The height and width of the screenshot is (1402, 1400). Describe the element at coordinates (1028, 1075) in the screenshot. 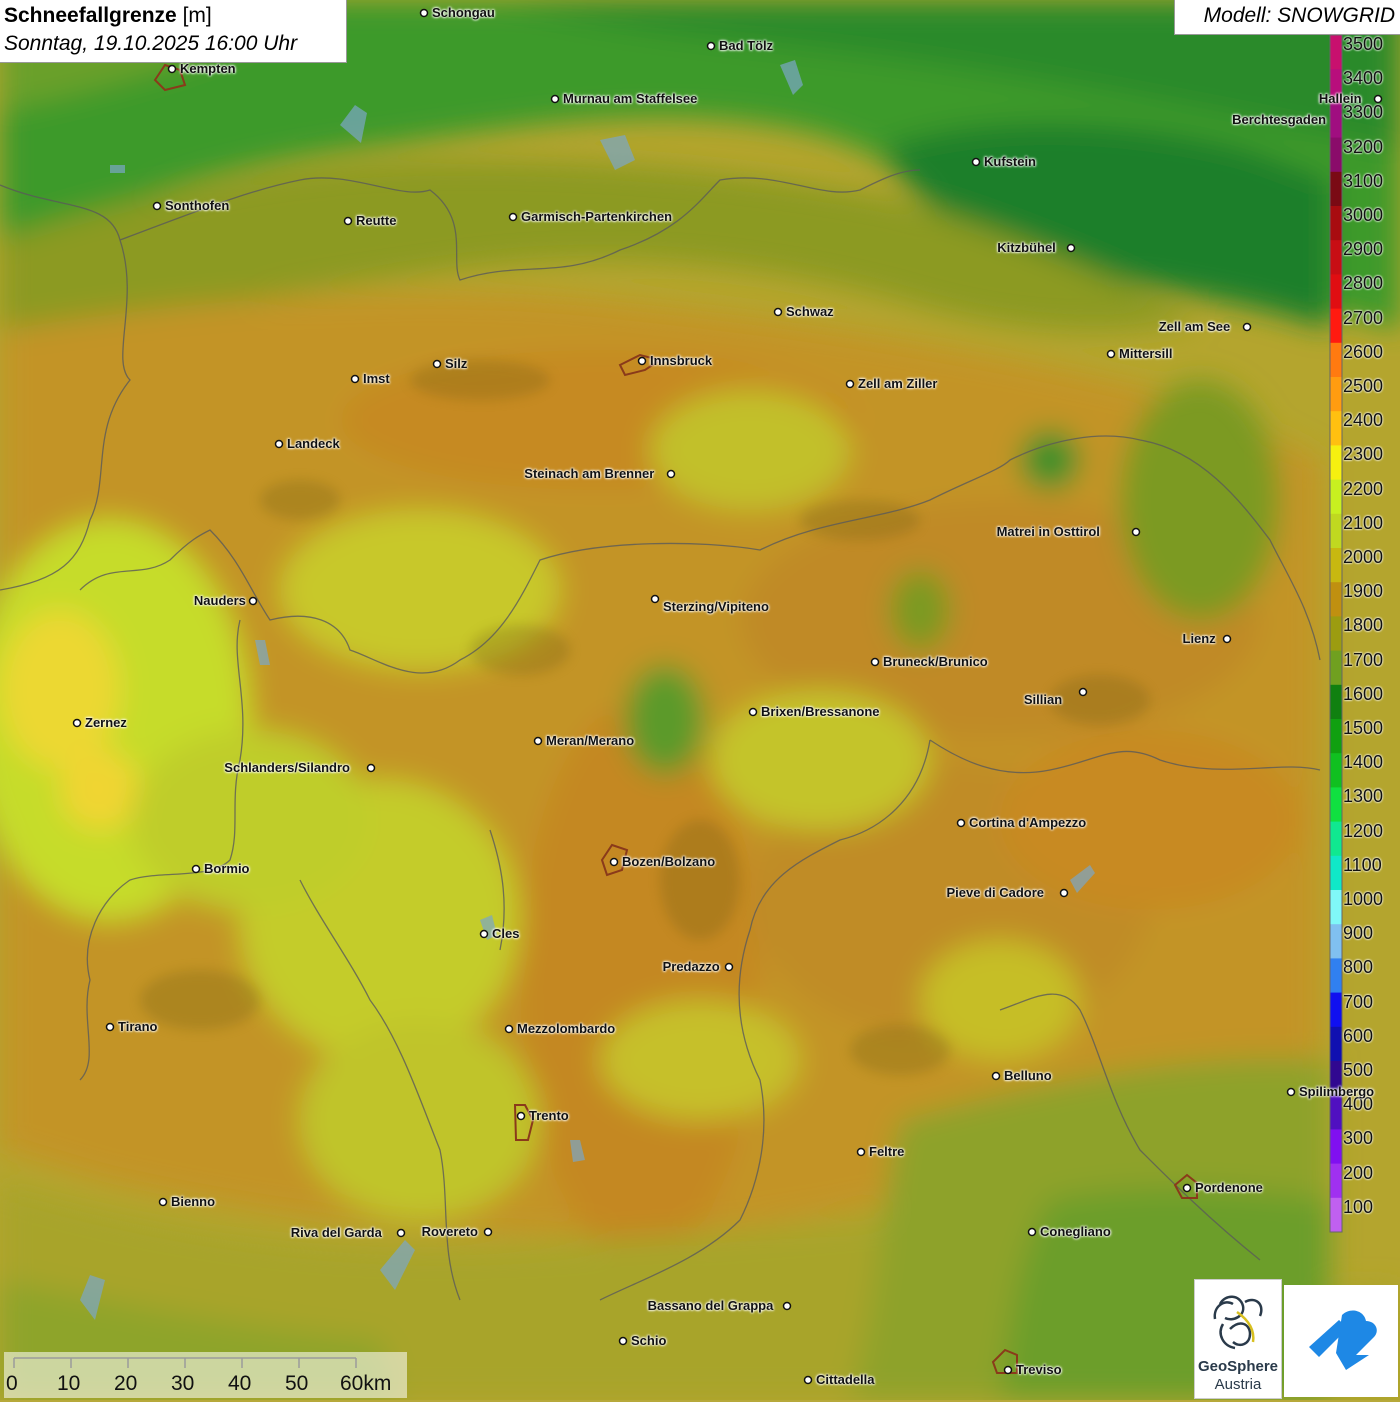

I see `city-label: Belluno` at that location.